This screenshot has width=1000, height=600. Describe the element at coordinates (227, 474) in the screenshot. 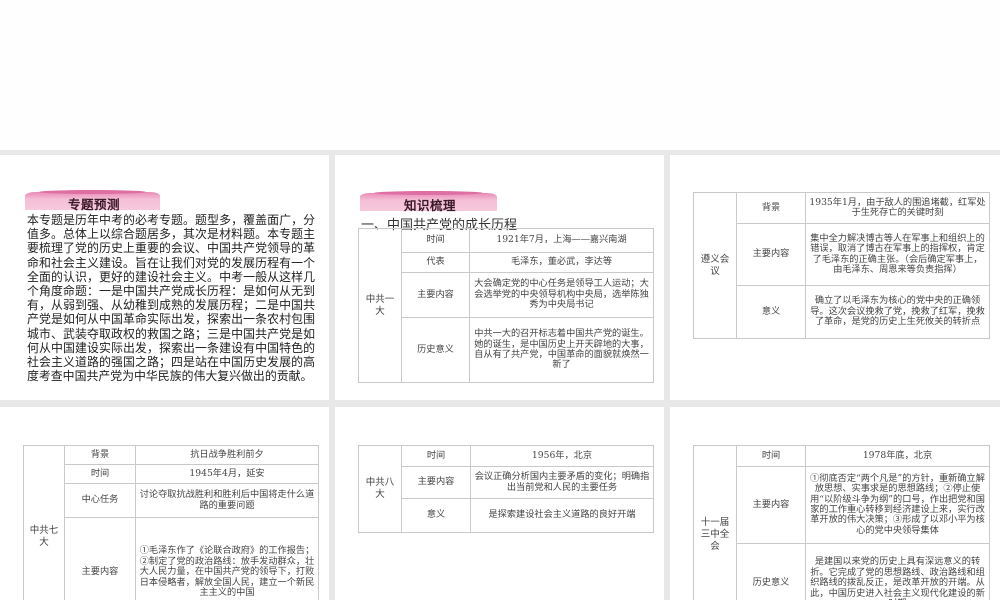

I see `row-content-cell: 1945年4月，延安` at that location.